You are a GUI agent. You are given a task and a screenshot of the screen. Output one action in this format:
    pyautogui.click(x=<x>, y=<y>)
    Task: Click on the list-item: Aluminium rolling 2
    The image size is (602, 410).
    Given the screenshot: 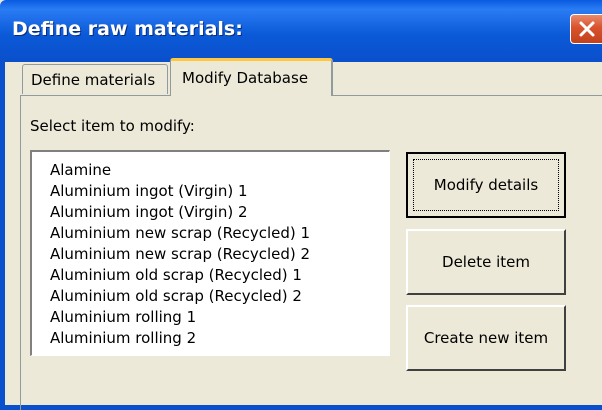 What is the action you would take?
    pyautogui.click(x=205, y=338)
    